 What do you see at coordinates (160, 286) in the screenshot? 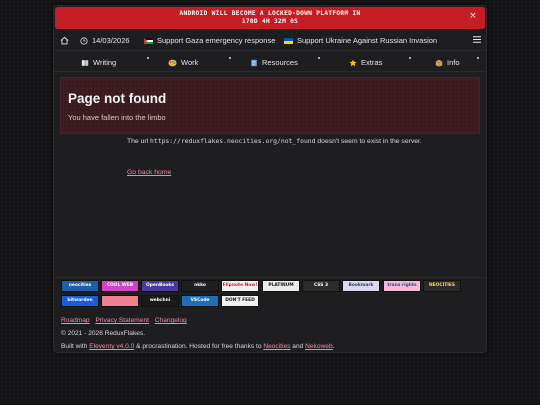
I see `openbooks-badge: OpenBooks` at bounding box center [160, 286].